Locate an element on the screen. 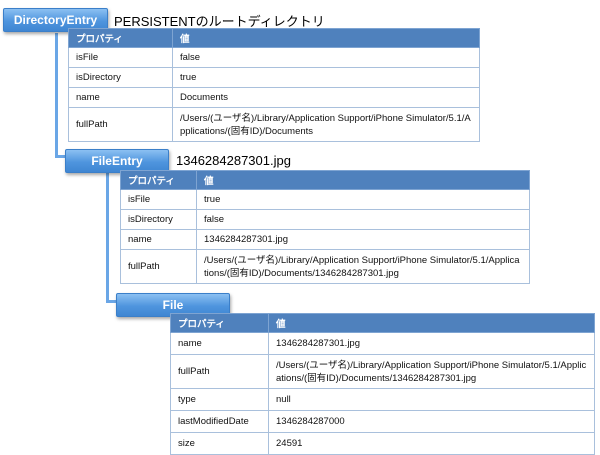 The width and height of the screenshot is (600, 455). table-row: type null is located at coordinates (382, 399).